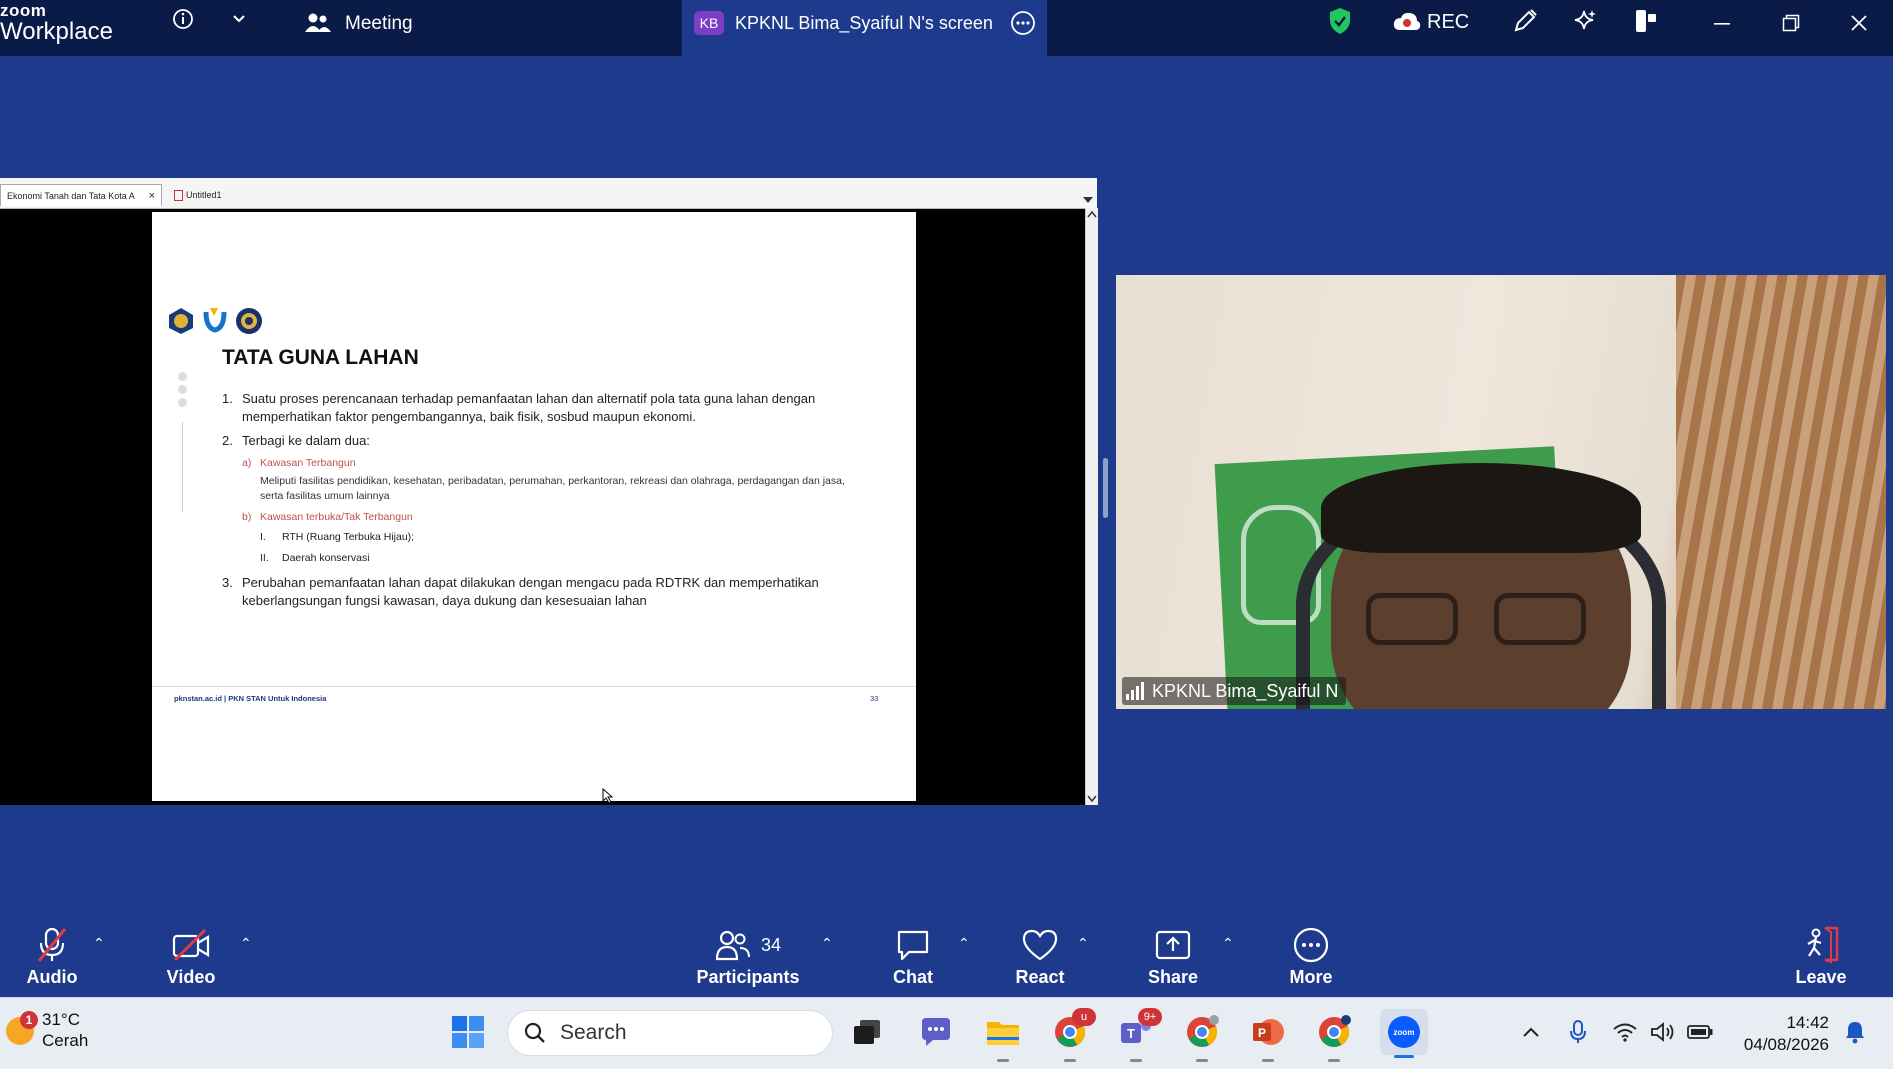 The height and width of the screenshot is (1069, 1893). I want to click on svg-text: zoom, so click(1404, 1032).